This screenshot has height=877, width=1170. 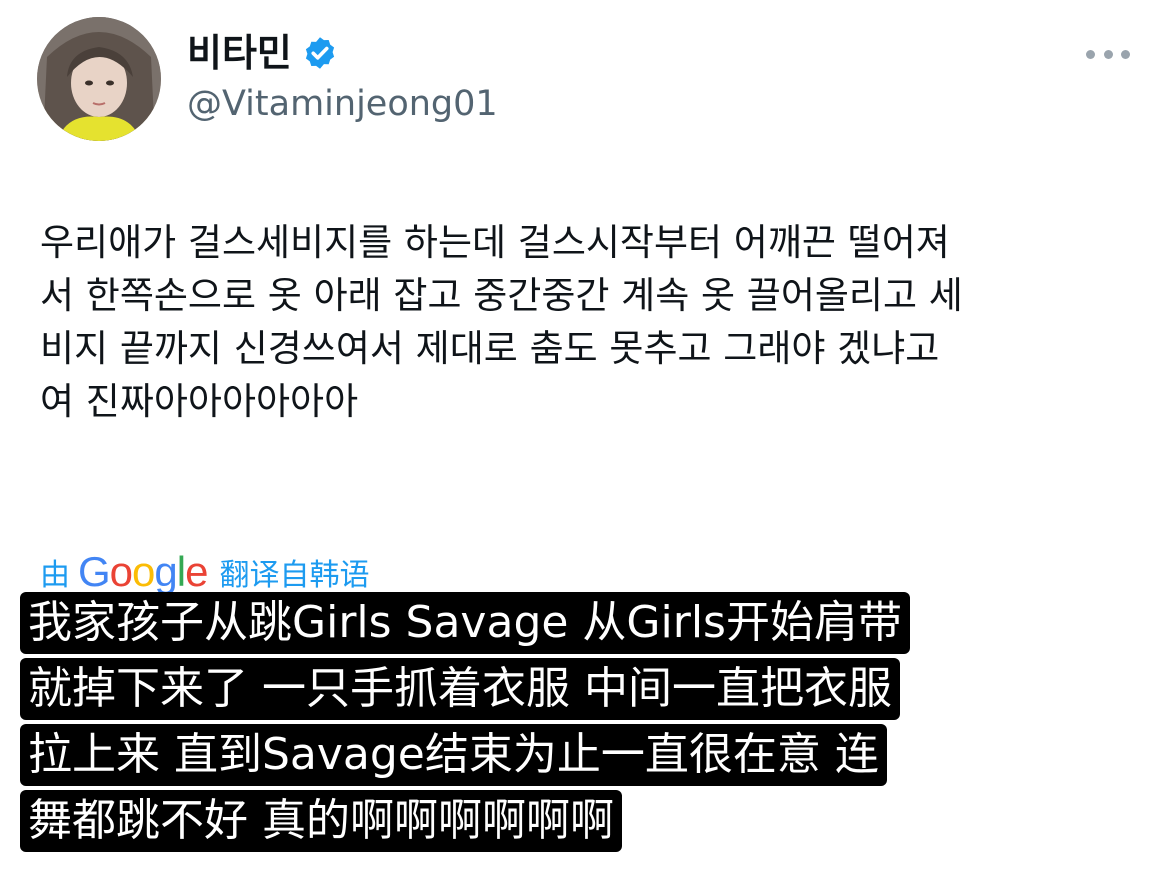 I want to click on google-logo: Google, so click(x=143, y=571).